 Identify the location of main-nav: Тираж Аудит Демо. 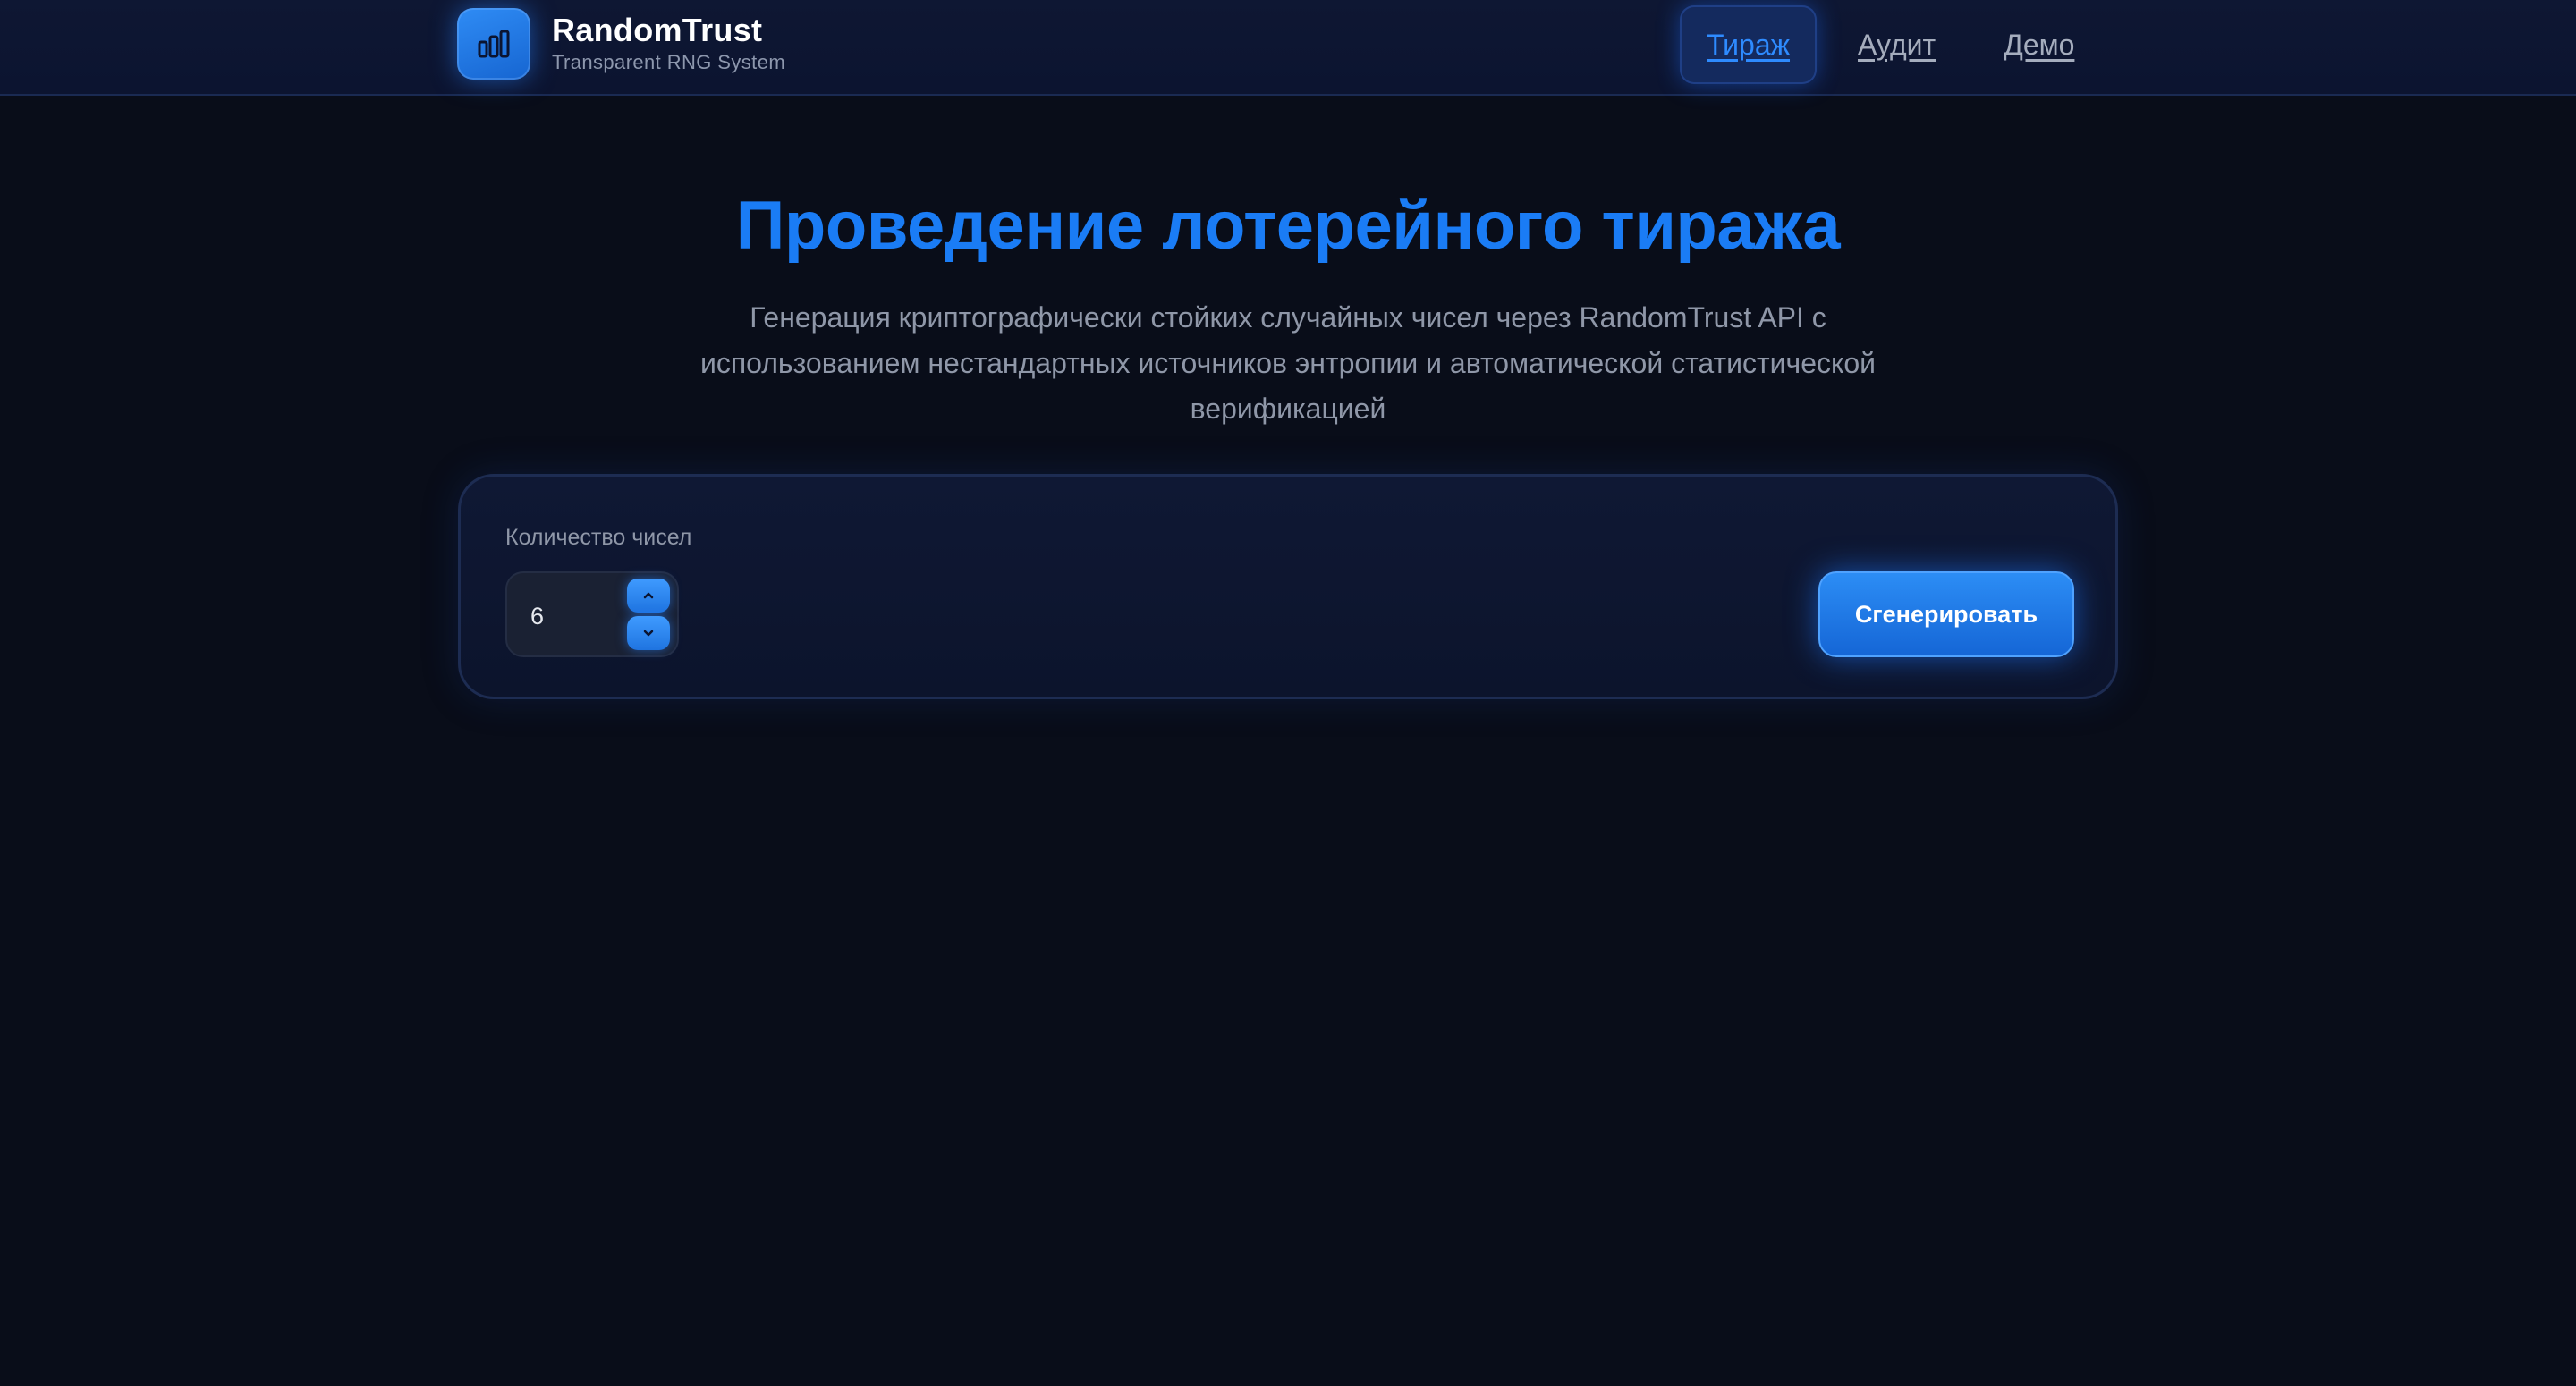
(1890, 45).